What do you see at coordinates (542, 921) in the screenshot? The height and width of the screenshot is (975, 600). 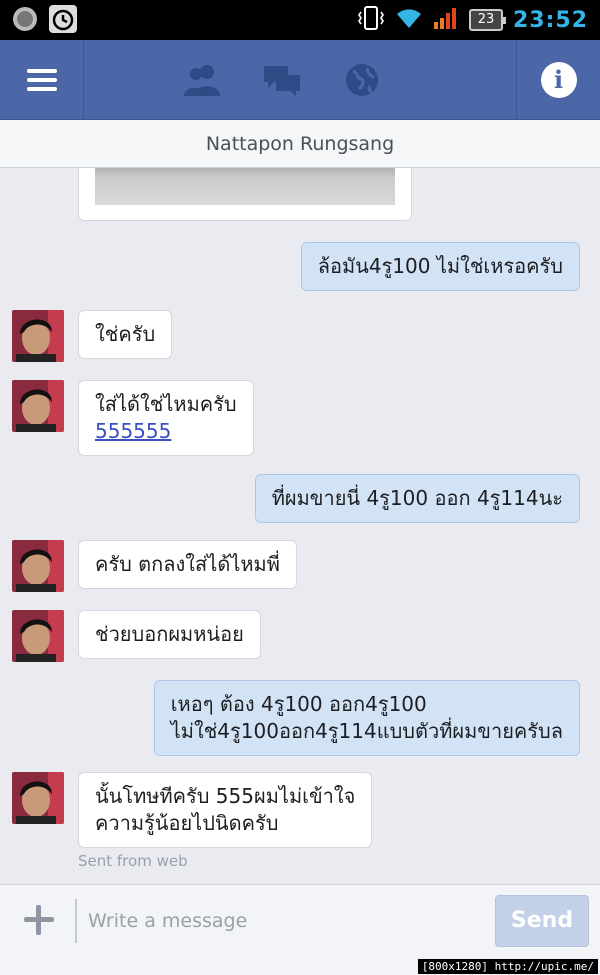 I see `send-button: Send` at bounding box center [542, 921].